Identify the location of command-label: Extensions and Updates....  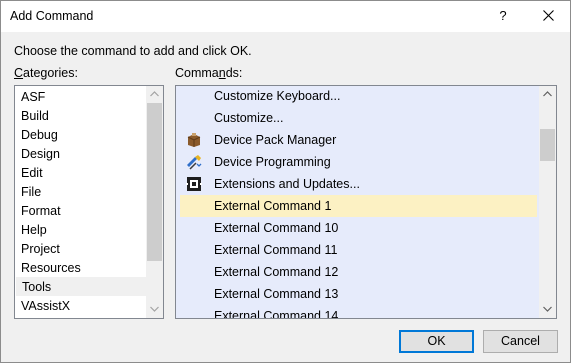
(287, 184).